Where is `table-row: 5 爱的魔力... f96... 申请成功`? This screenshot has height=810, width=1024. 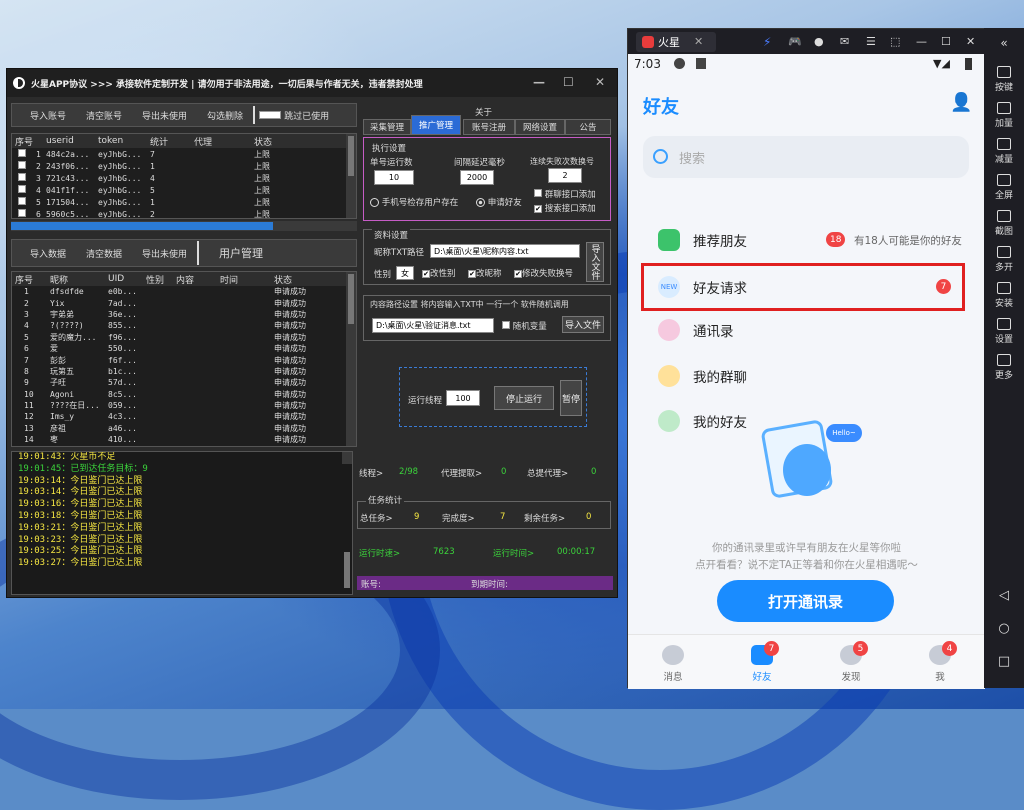
table-row: 5 爱的魔力... f96... 申请成功 is located at coordinates (184, 337).